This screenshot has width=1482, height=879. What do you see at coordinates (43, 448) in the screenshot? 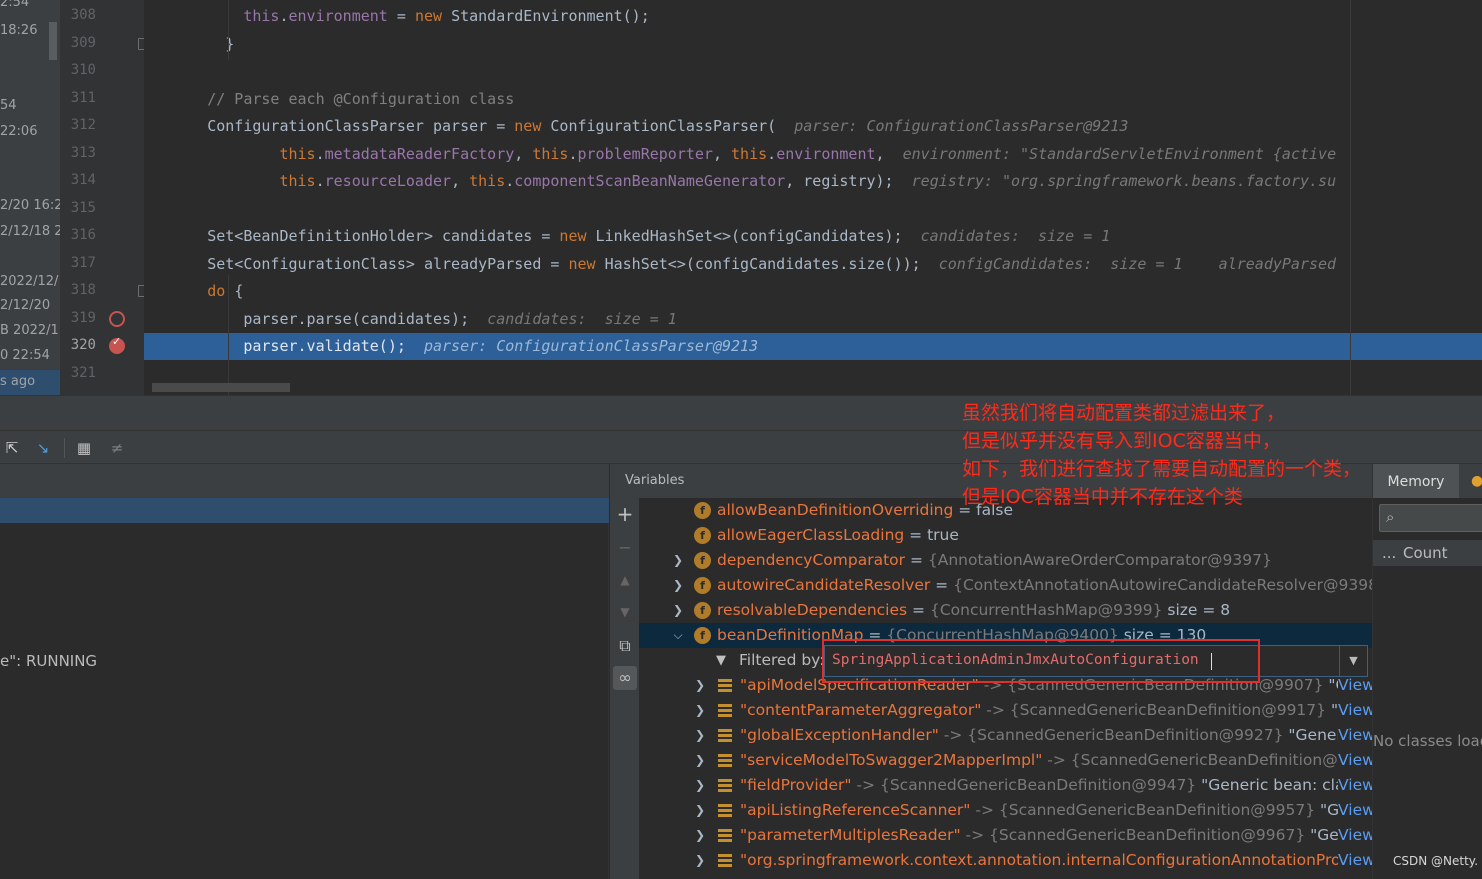
I see `step-into-icon: ↘` at bounding box center [43, 448].